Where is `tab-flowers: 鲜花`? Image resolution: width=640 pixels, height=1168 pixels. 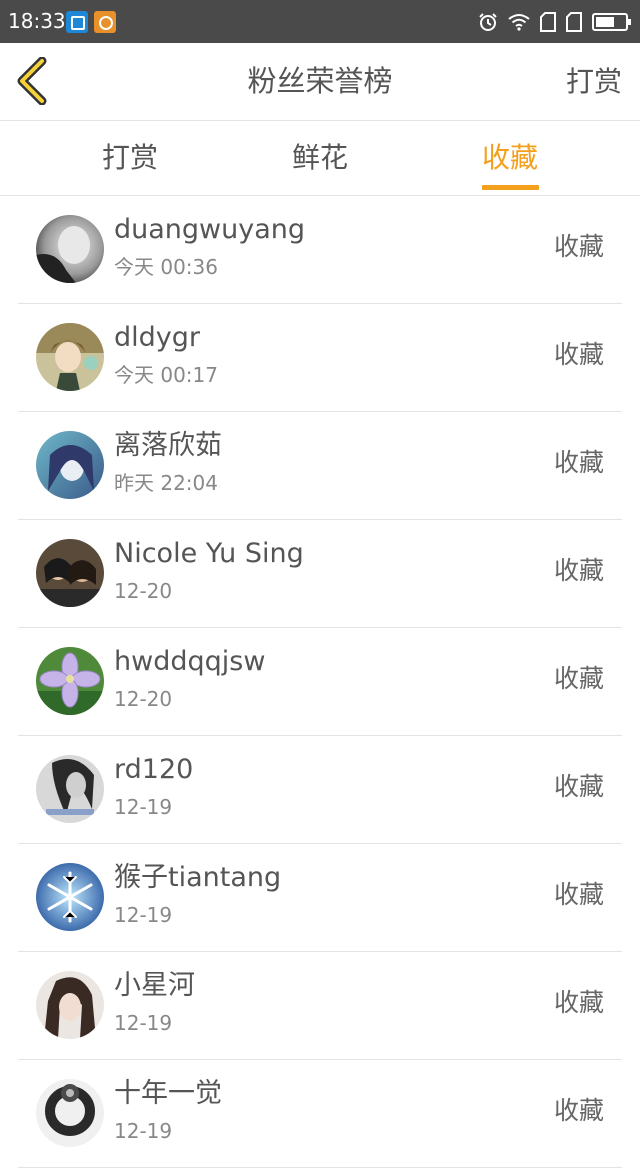 tab-flowers: 鲜花 is located at coordinates (320, 158).